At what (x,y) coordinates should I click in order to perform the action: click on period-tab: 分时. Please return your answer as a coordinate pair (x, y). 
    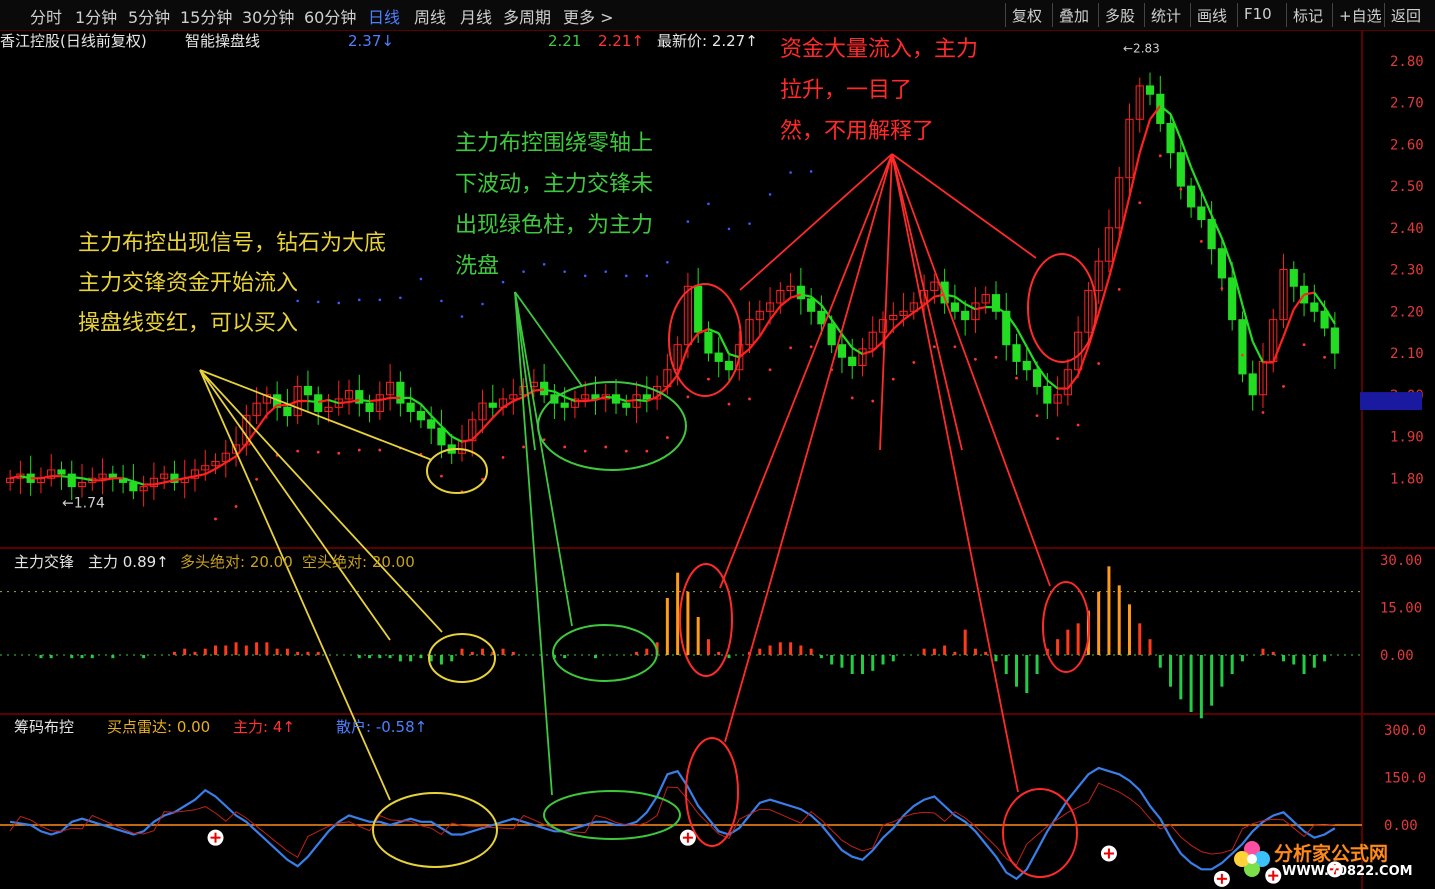
    Looking at the image, I should click on (46, 16).